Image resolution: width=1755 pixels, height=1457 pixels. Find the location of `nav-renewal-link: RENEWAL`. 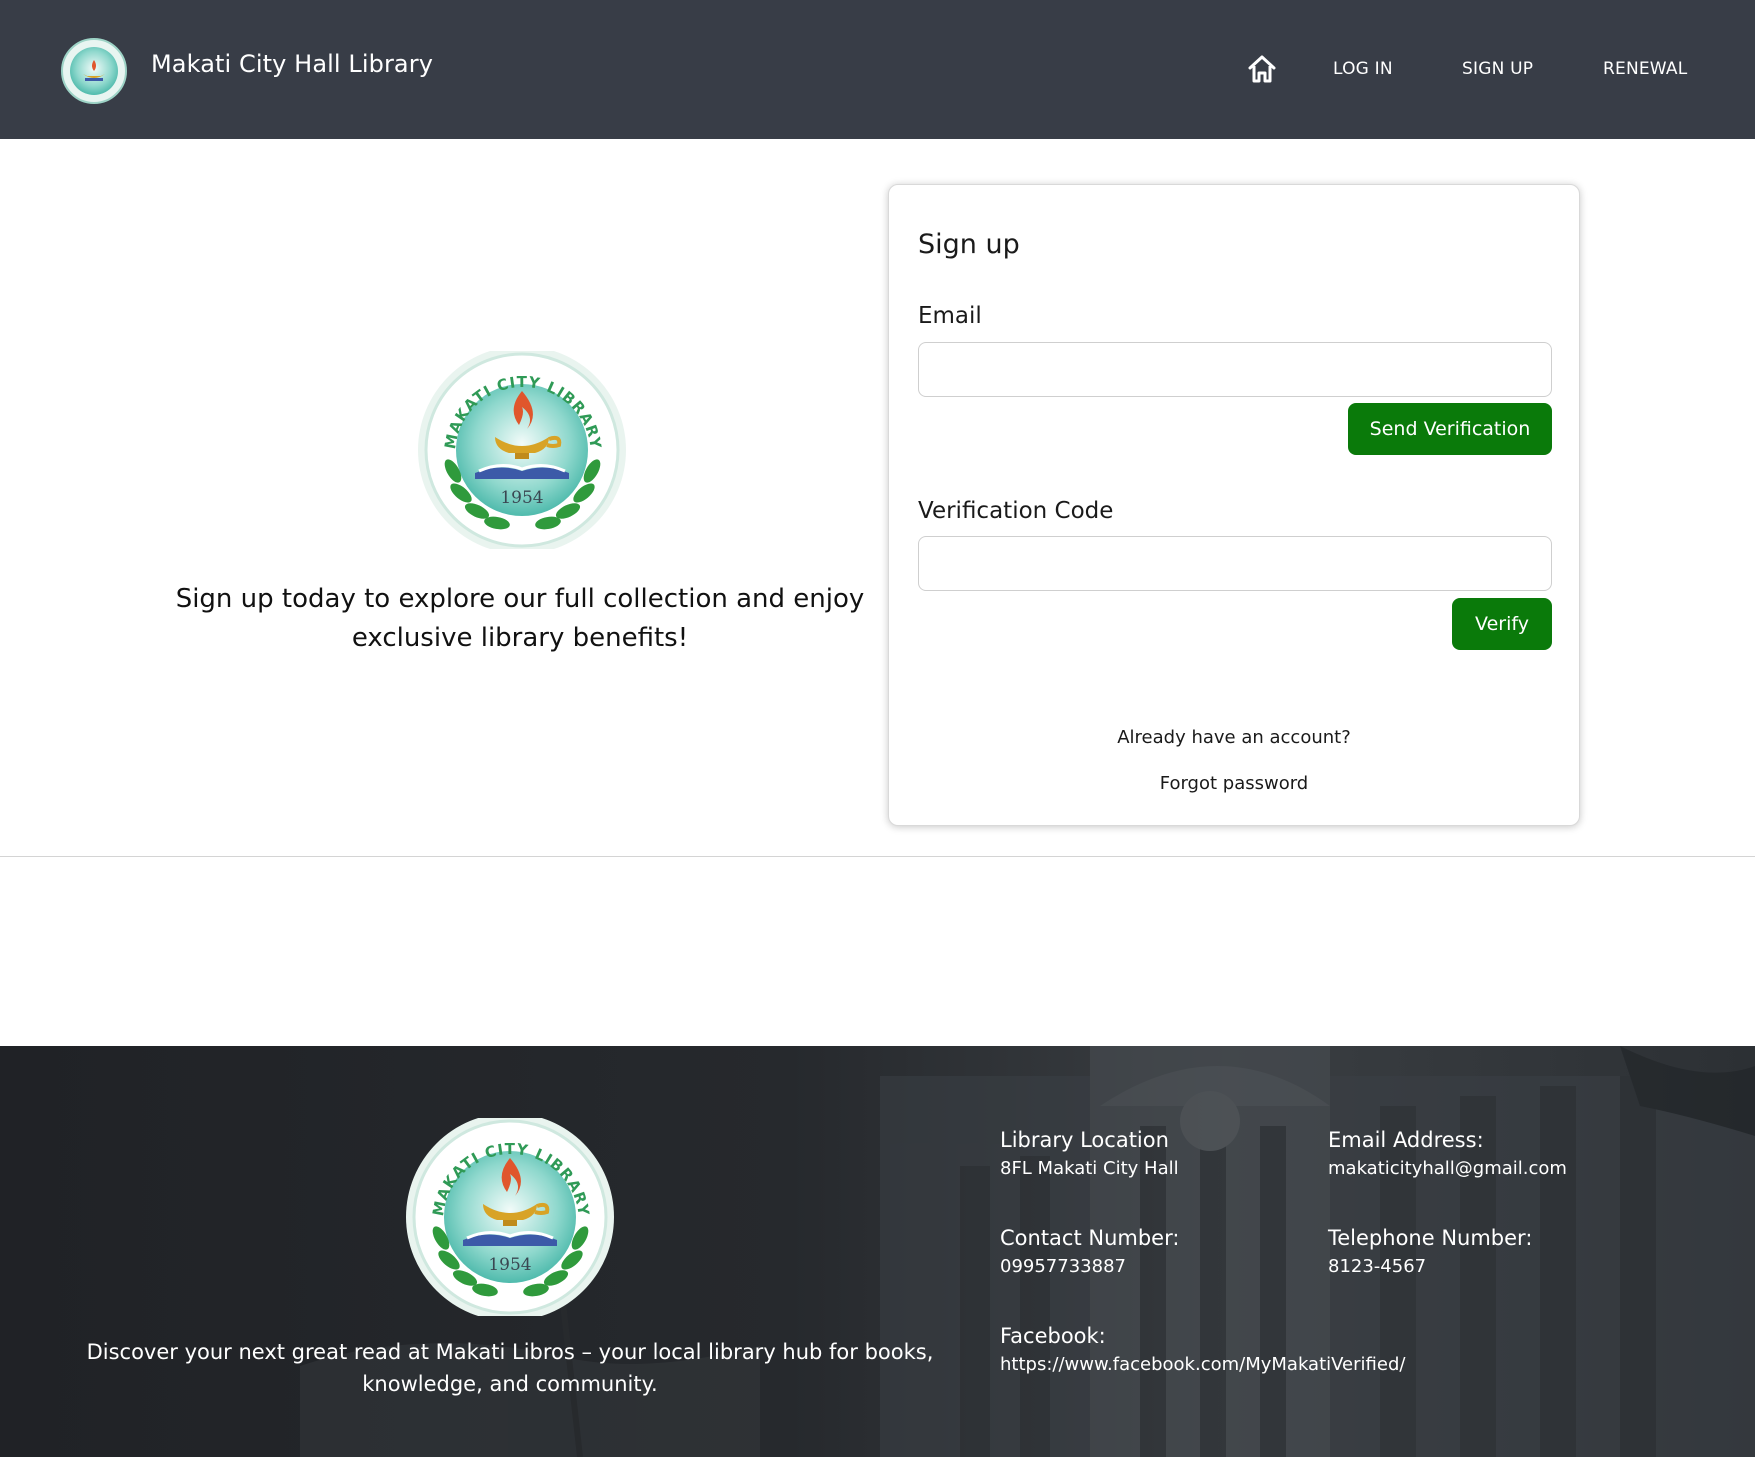

nav-renewal-link: RENEWAL is located at coordinates (1645, 69).